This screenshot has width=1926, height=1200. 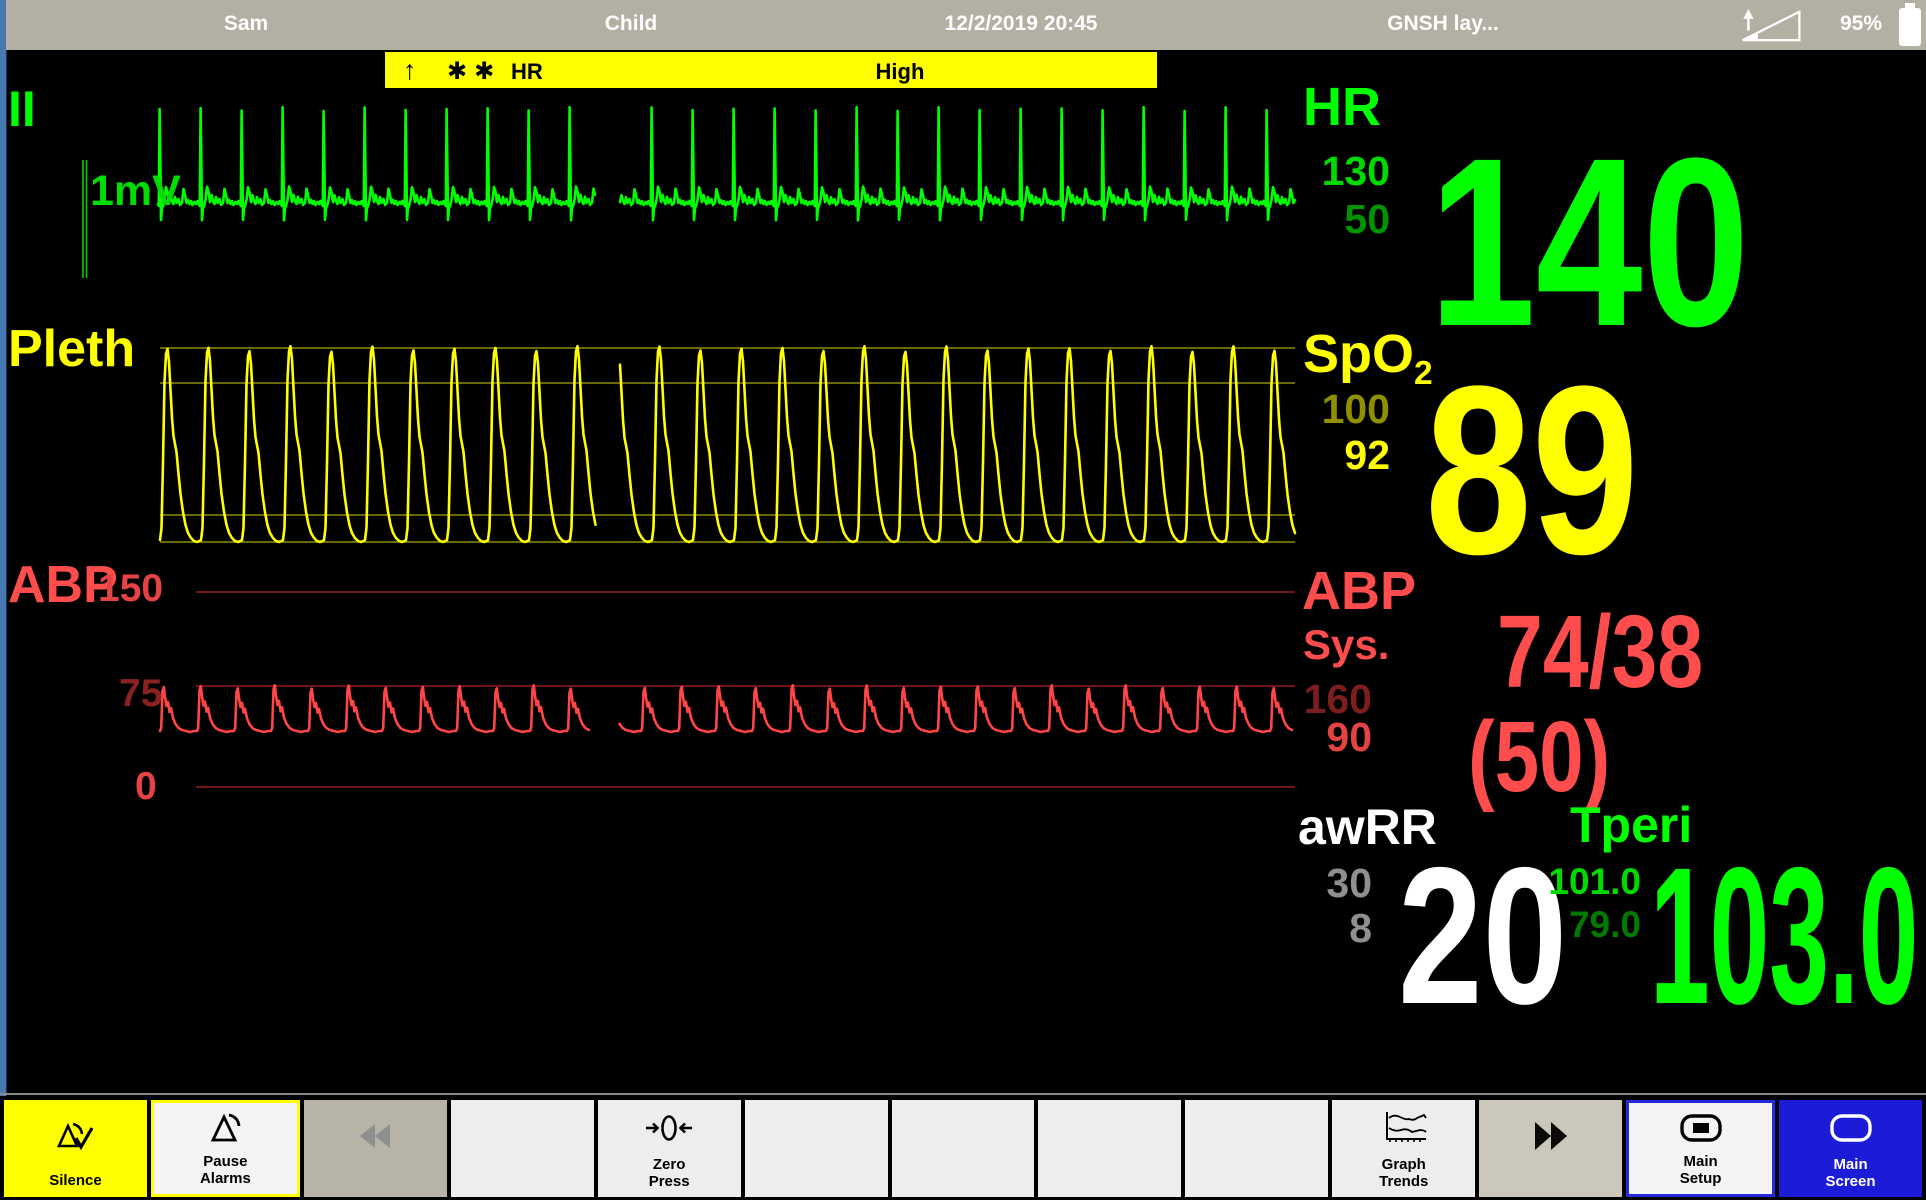 What do you see at coordinates (1600, 651) in the screenshot?
I see `abp-value: 74/38` at bounding box center [1600, 651].